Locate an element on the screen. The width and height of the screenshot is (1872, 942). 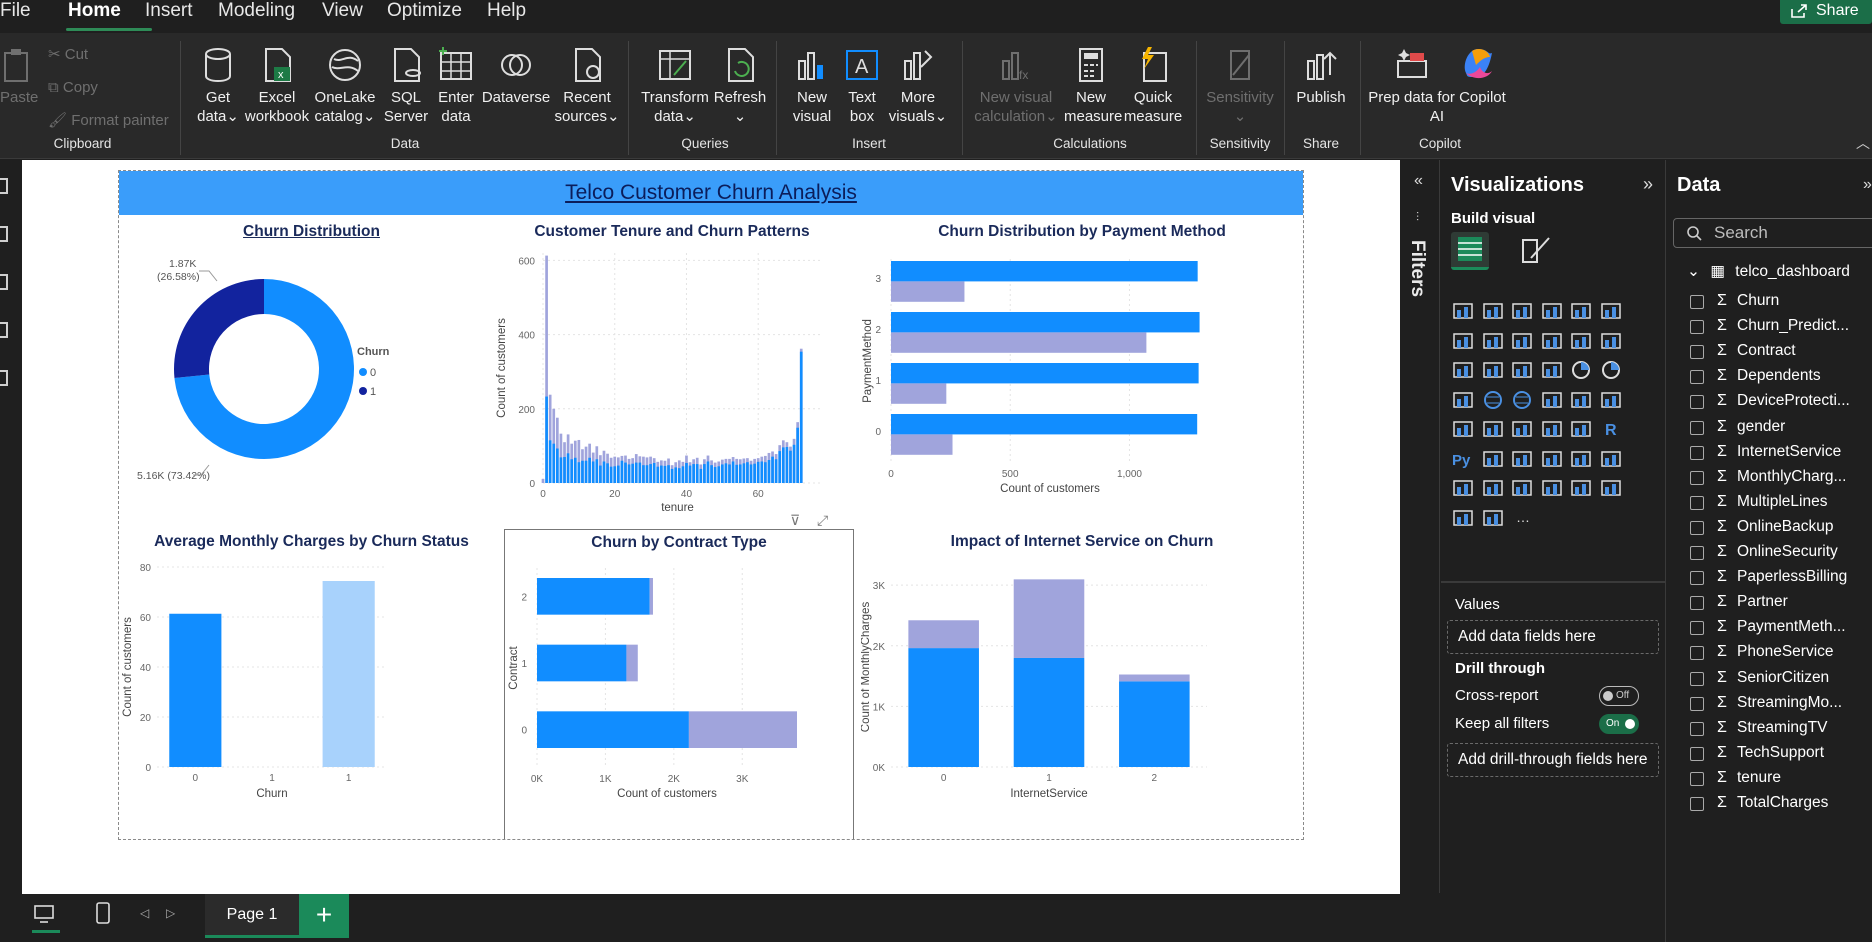
clustered-column-visual-icon is located at coordinates (1552, 311).